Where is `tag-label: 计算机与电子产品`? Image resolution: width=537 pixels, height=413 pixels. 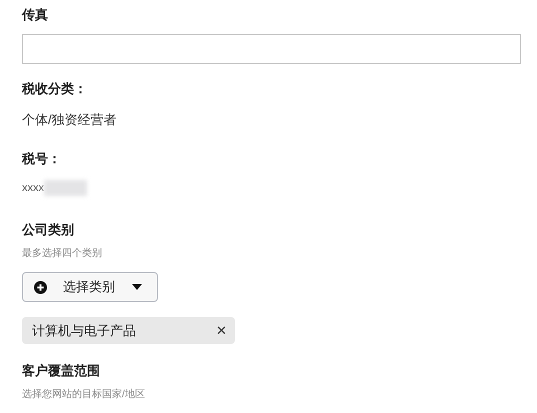
tag-label: 计算机与电子产品 is located at coordinates (84, 331).